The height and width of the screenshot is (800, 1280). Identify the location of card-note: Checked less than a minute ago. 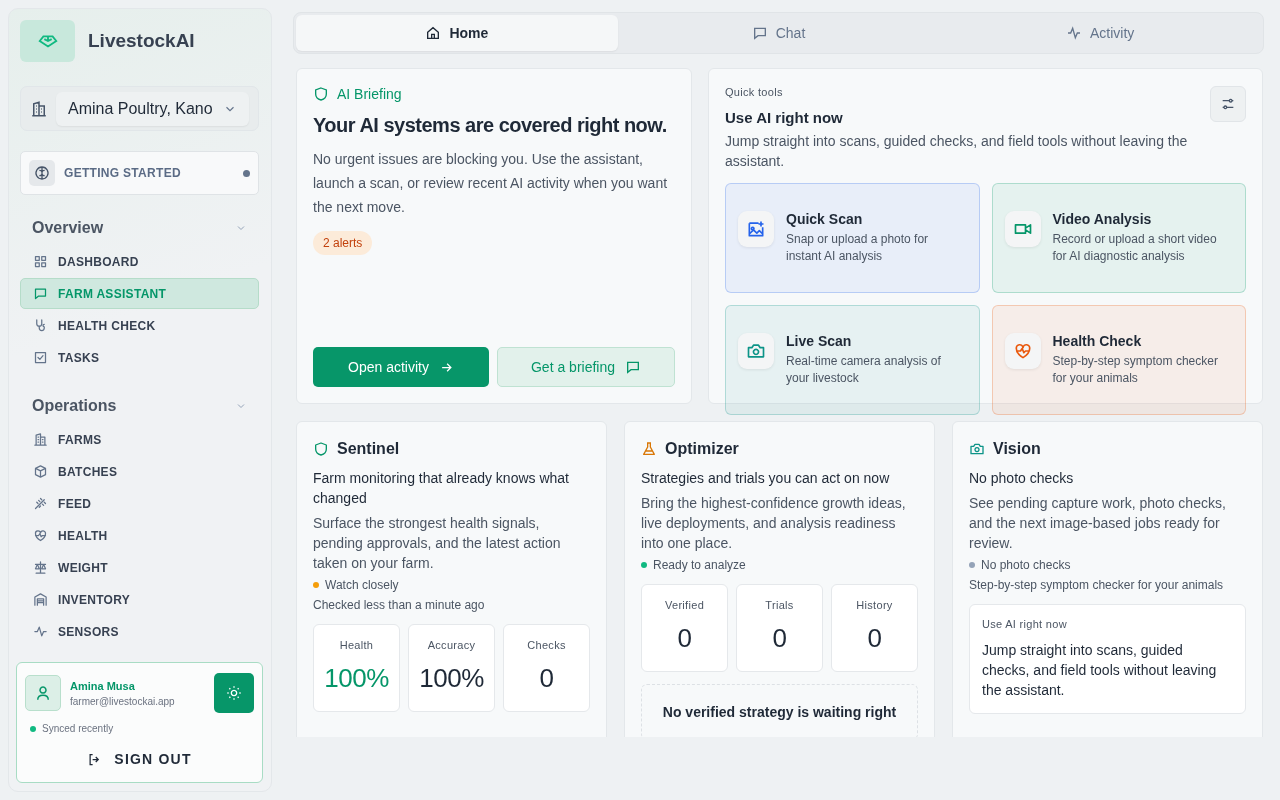
(399, 605).